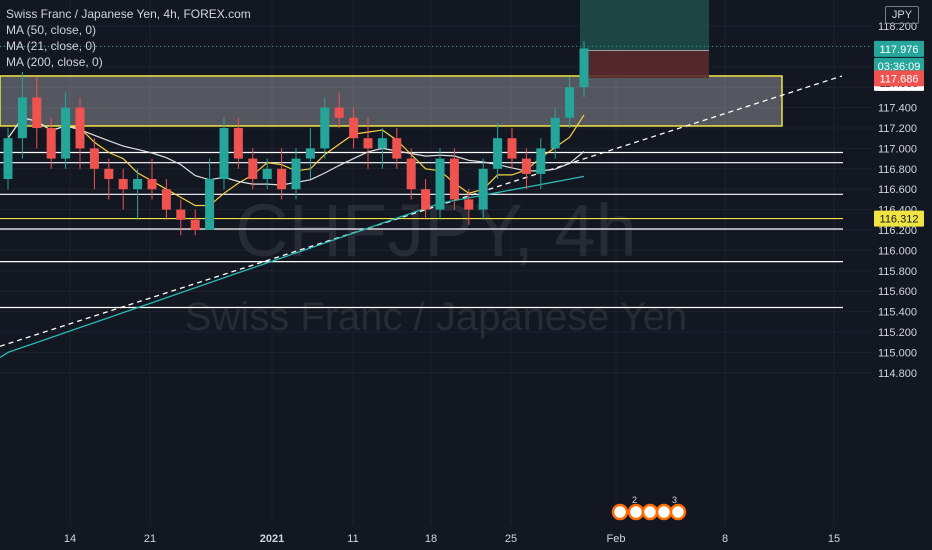  Describe the element at coordinates (51, 30) in the screenshot. I see `legend-ma50: MA (50, close, 0)` at that location.